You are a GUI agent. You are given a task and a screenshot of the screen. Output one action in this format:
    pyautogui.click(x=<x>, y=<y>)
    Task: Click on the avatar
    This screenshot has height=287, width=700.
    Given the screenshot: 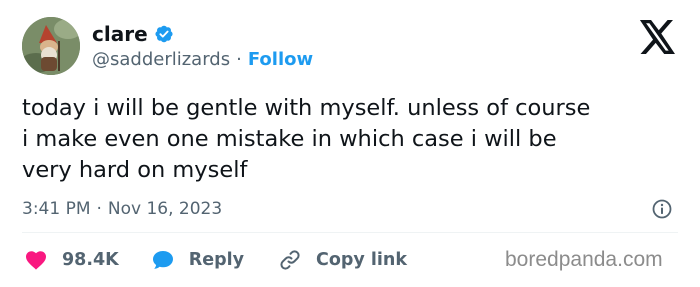 What is the action you would take?
    pyautogui.click(x=51, y=46)
    